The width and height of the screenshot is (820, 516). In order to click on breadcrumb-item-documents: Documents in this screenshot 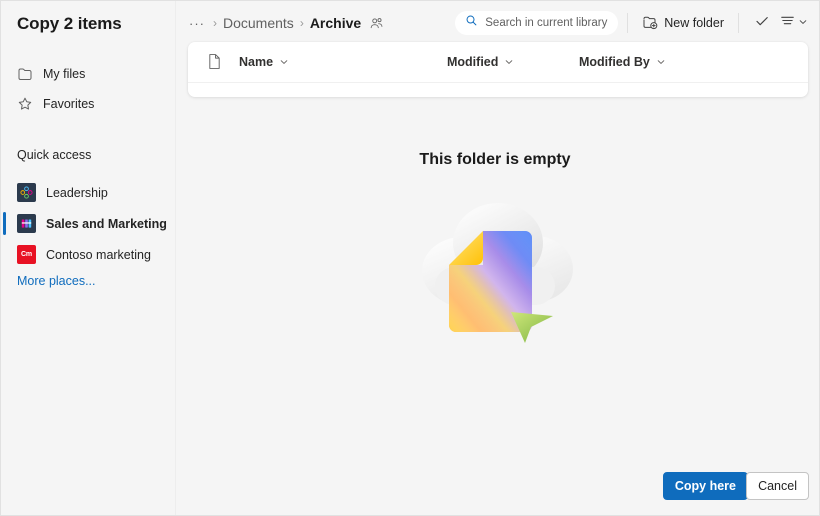, I will do `click(258, 23)`.